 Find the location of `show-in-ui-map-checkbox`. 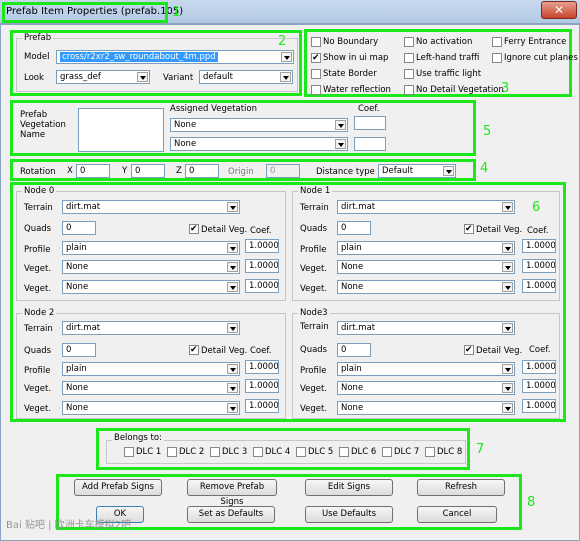

show-in-ui-map-checkbox is located at coordinates (316, 58).